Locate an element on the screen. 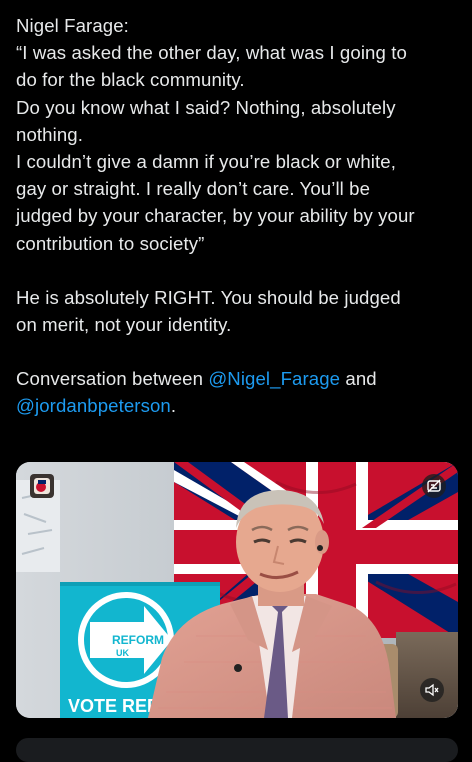 This screenshot has height=762, width=472. lapel-mic is located at coordinates (238, 668).